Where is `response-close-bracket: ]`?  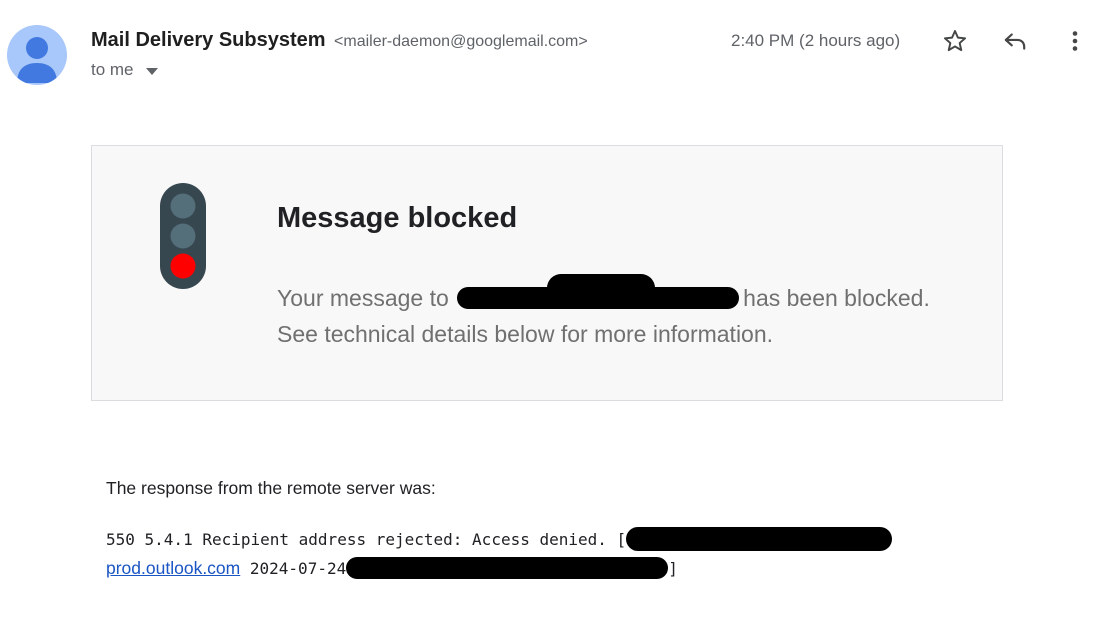
response-close-bracket: ] is located at coordinates (673, 568).